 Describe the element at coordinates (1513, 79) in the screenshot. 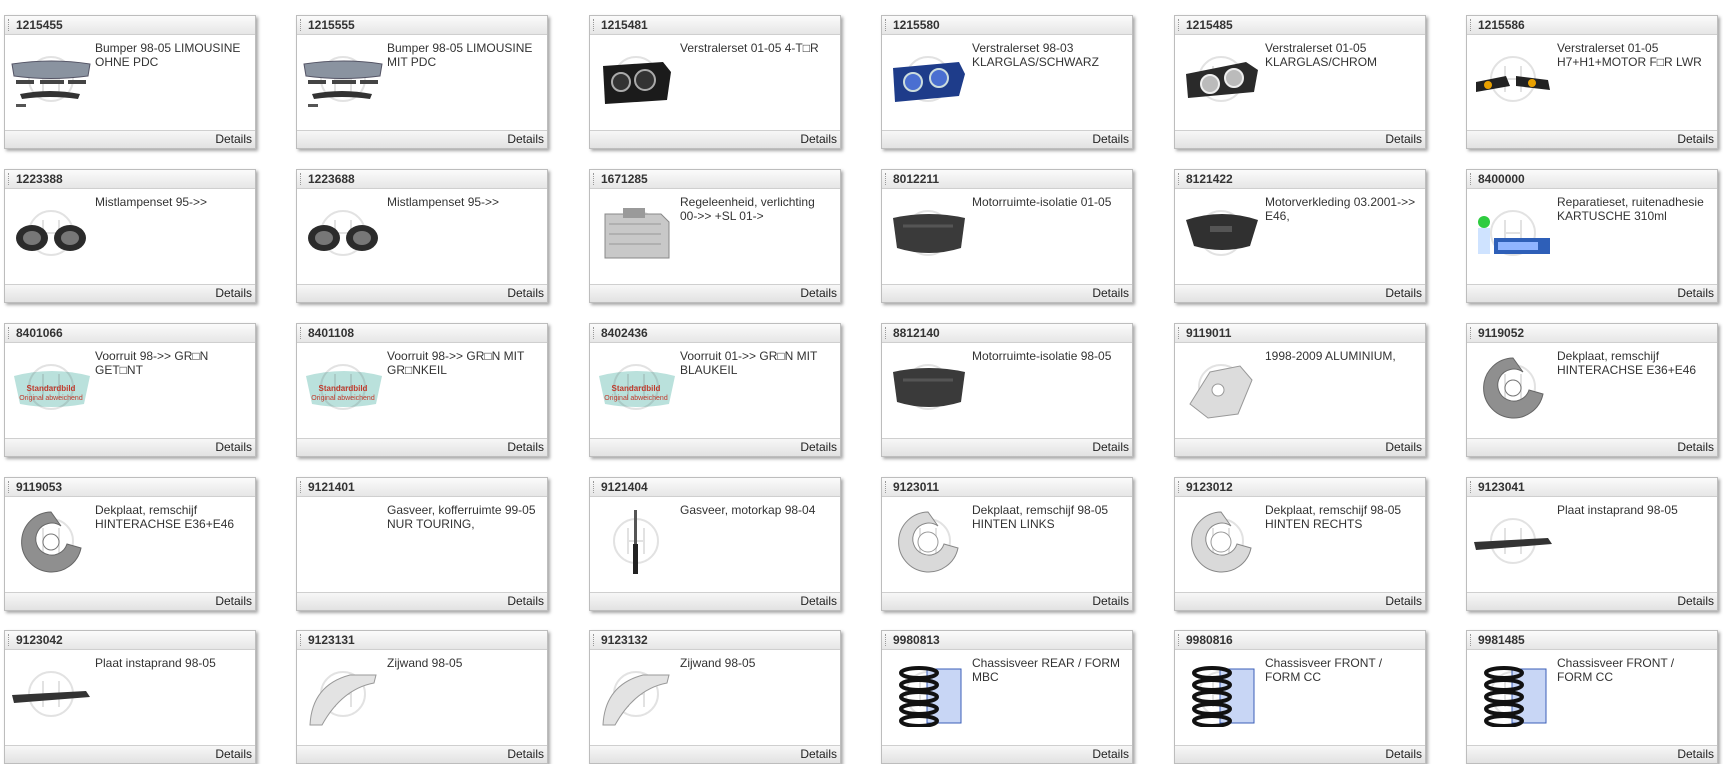

I see `headlight-pair-image` at that location.